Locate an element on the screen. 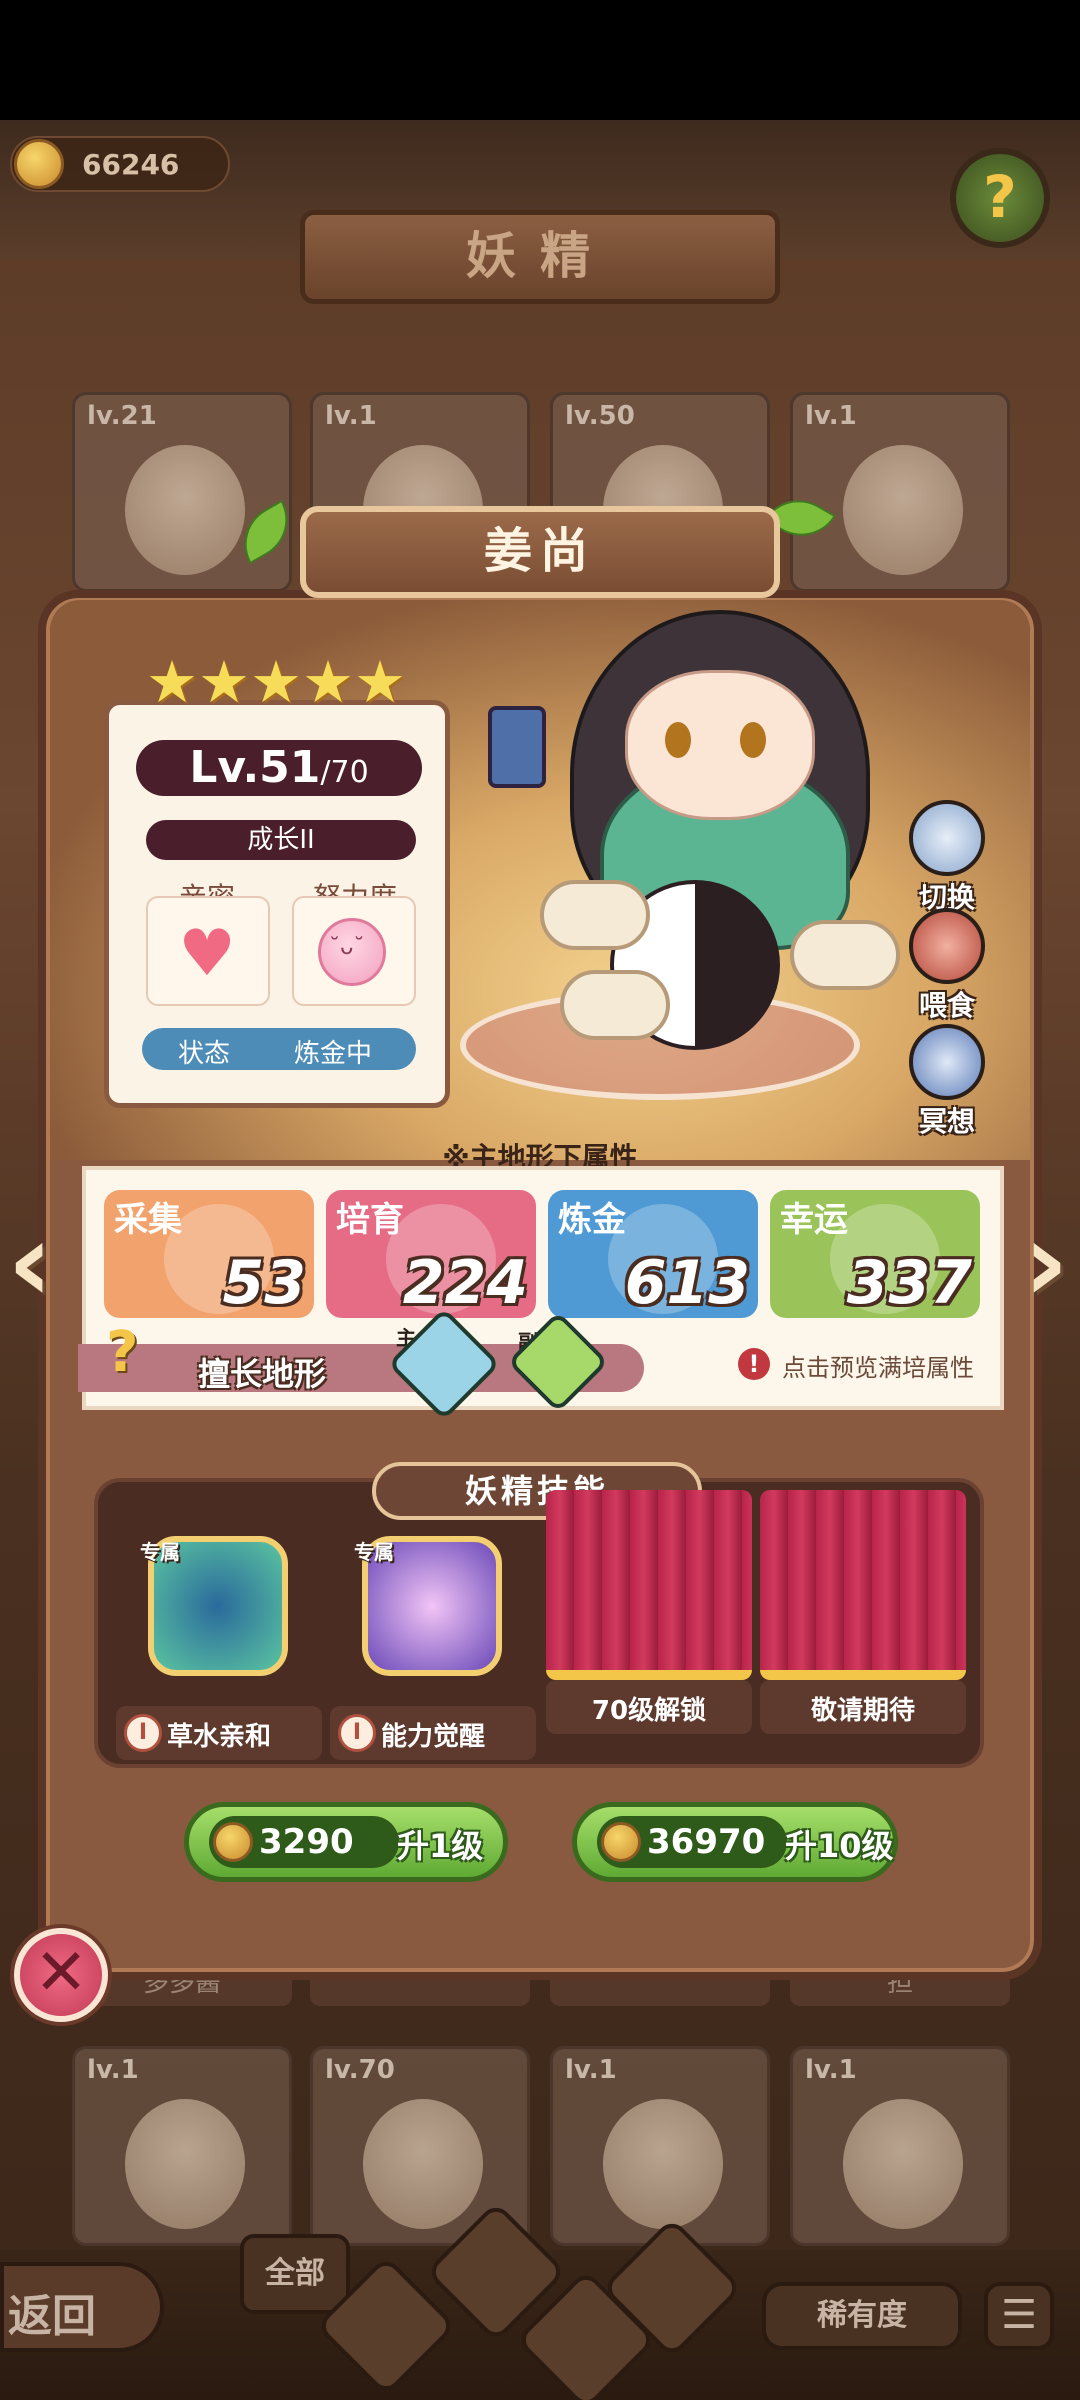 The height and width of the screenshot is (2400, 1080). back-button: 返回 is located at coordinates (82, 2307).